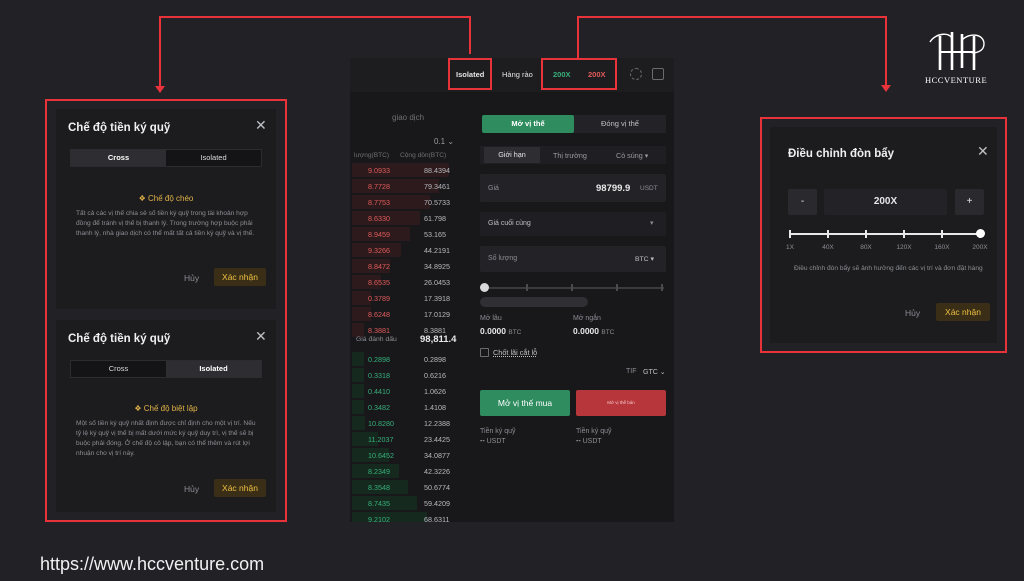 This screenshot has height=581, width=1024. Describe the element at coordinates (379, 170) in the screenshot. I see `row-amount: 9.0933` at that location.